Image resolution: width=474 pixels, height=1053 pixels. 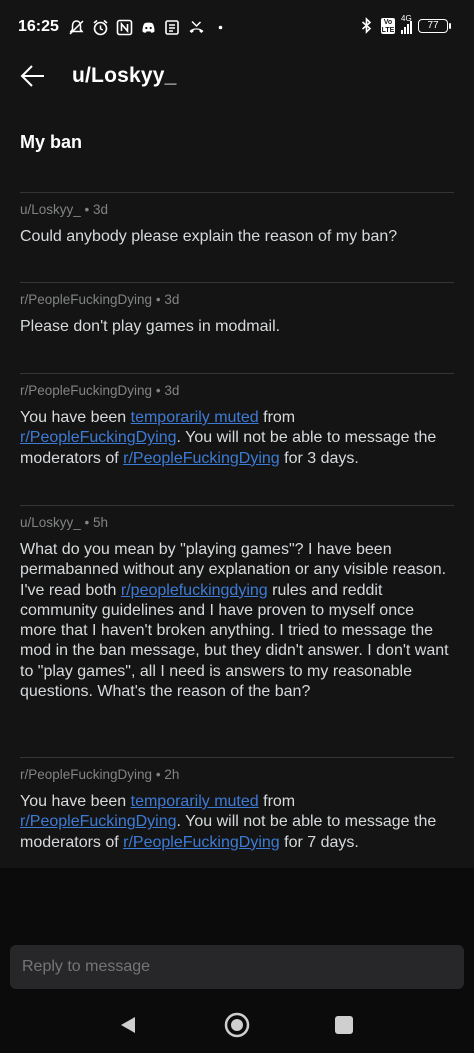 What do you see at coordinates (406, 24) in the screenshot?
I see `signal-icon: 4G` at bounding box center [406, 24].